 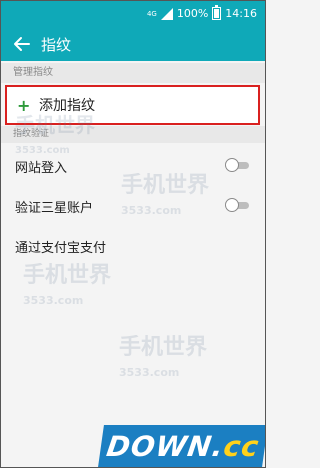 I want to click on clock: 14:16, so click(x=241, y=13).